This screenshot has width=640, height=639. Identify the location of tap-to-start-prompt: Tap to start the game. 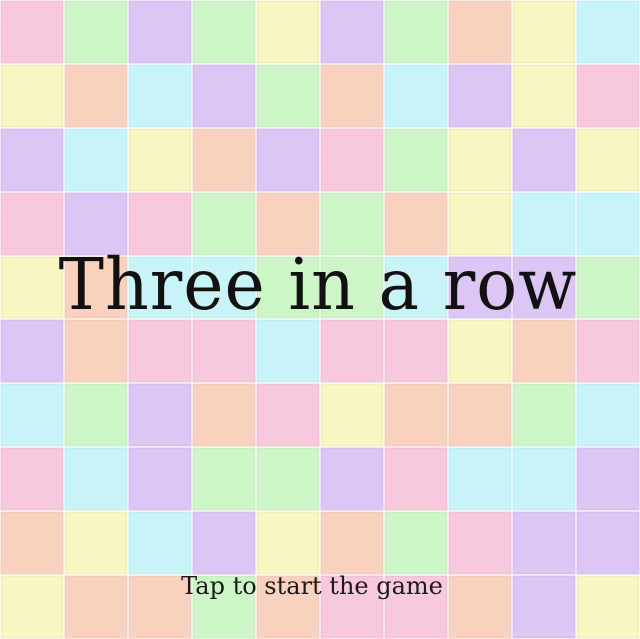
(312, 586).